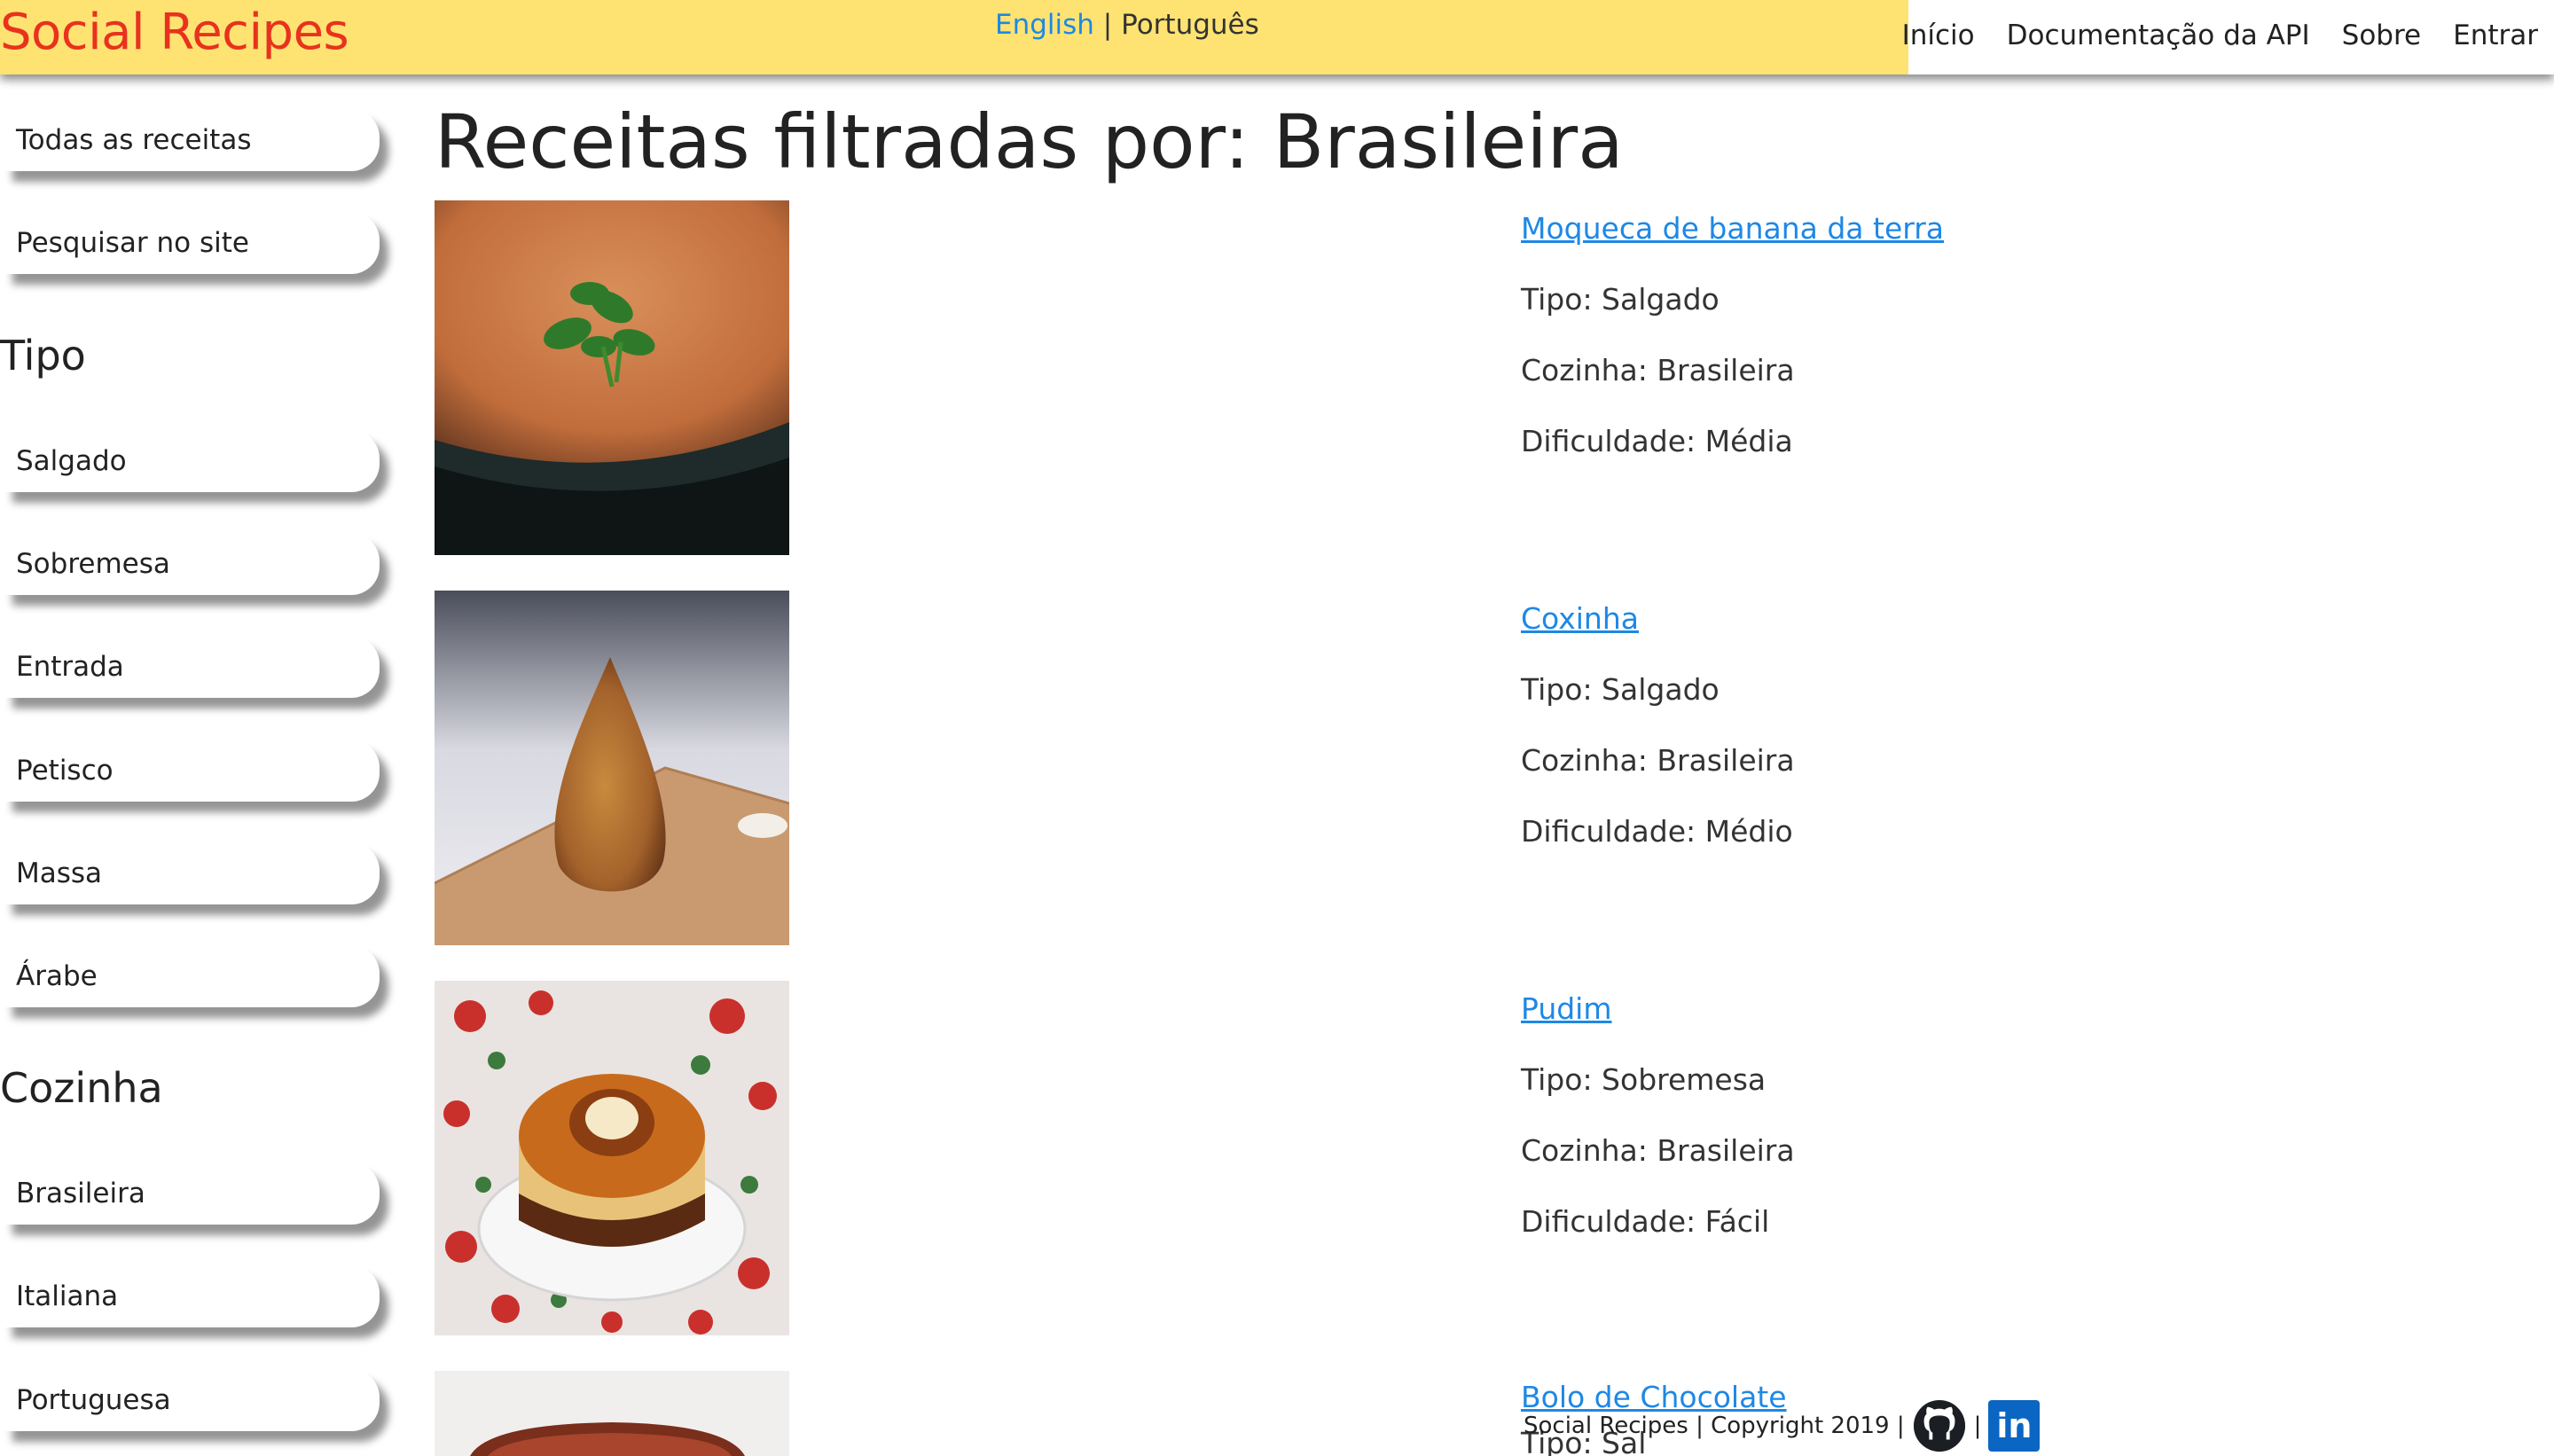 This screenshot has width=2554, height=1456. Describe the element at coordinates (1190, 25) in the screenshot. I see `lang-portuguese-link: Português` at that location.